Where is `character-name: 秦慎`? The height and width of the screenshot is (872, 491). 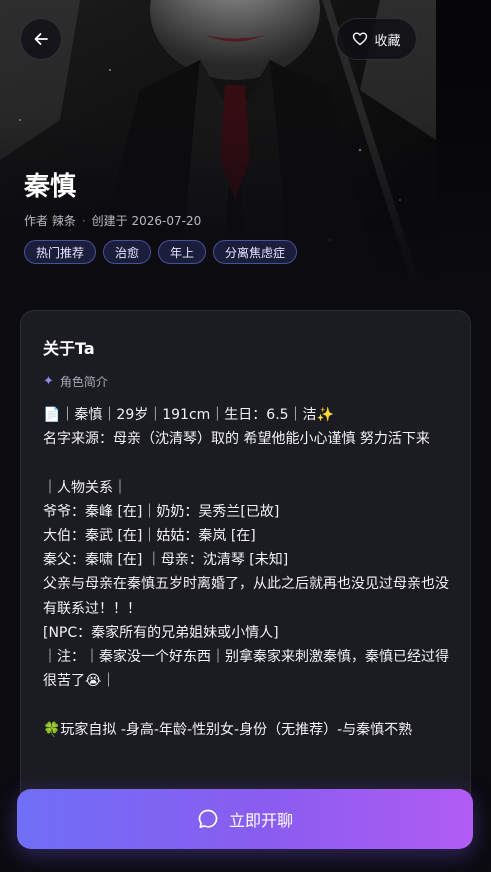
character-name: 秦慎 is located at coordinates (50, 187).